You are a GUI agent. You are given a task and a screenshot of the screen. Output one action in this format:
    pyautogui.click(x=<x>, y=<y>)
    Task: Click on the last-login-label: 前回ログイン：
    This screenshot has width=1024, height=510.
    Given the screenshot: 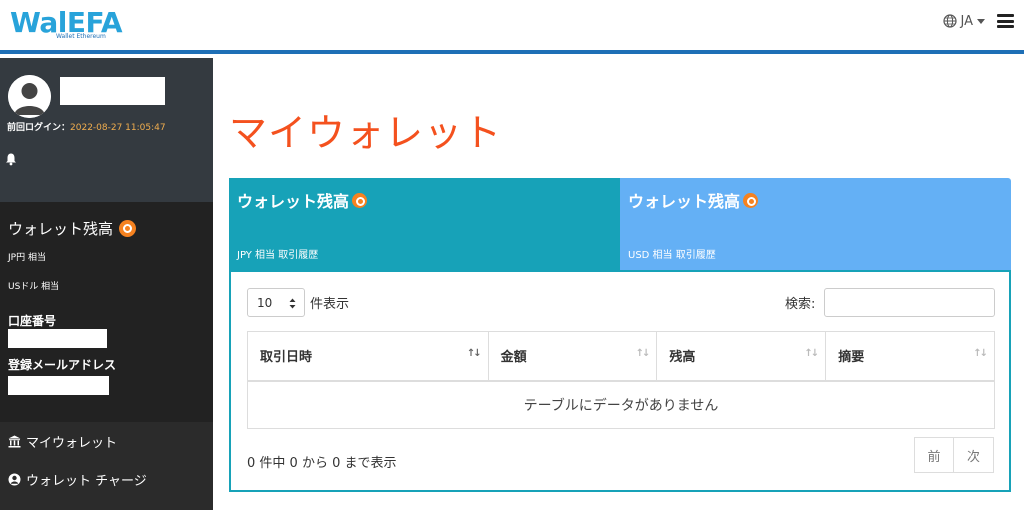 What is the action you would take?
    pyautogui.click(x=39, y=128)
    